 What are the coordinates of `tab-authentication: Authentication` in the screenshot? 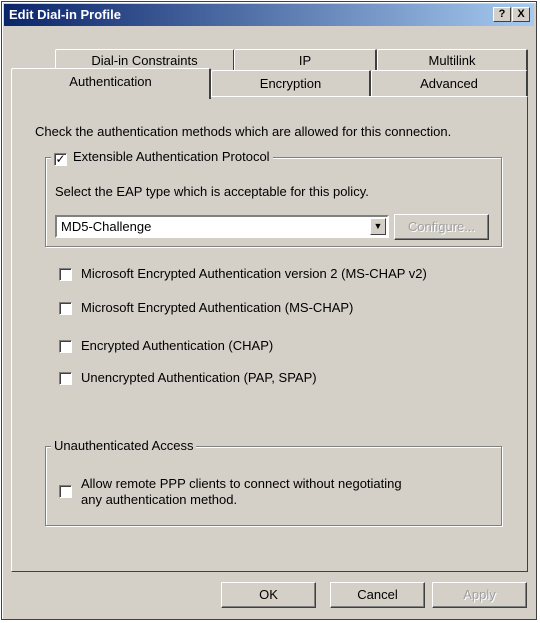 It's located at (111, 83).